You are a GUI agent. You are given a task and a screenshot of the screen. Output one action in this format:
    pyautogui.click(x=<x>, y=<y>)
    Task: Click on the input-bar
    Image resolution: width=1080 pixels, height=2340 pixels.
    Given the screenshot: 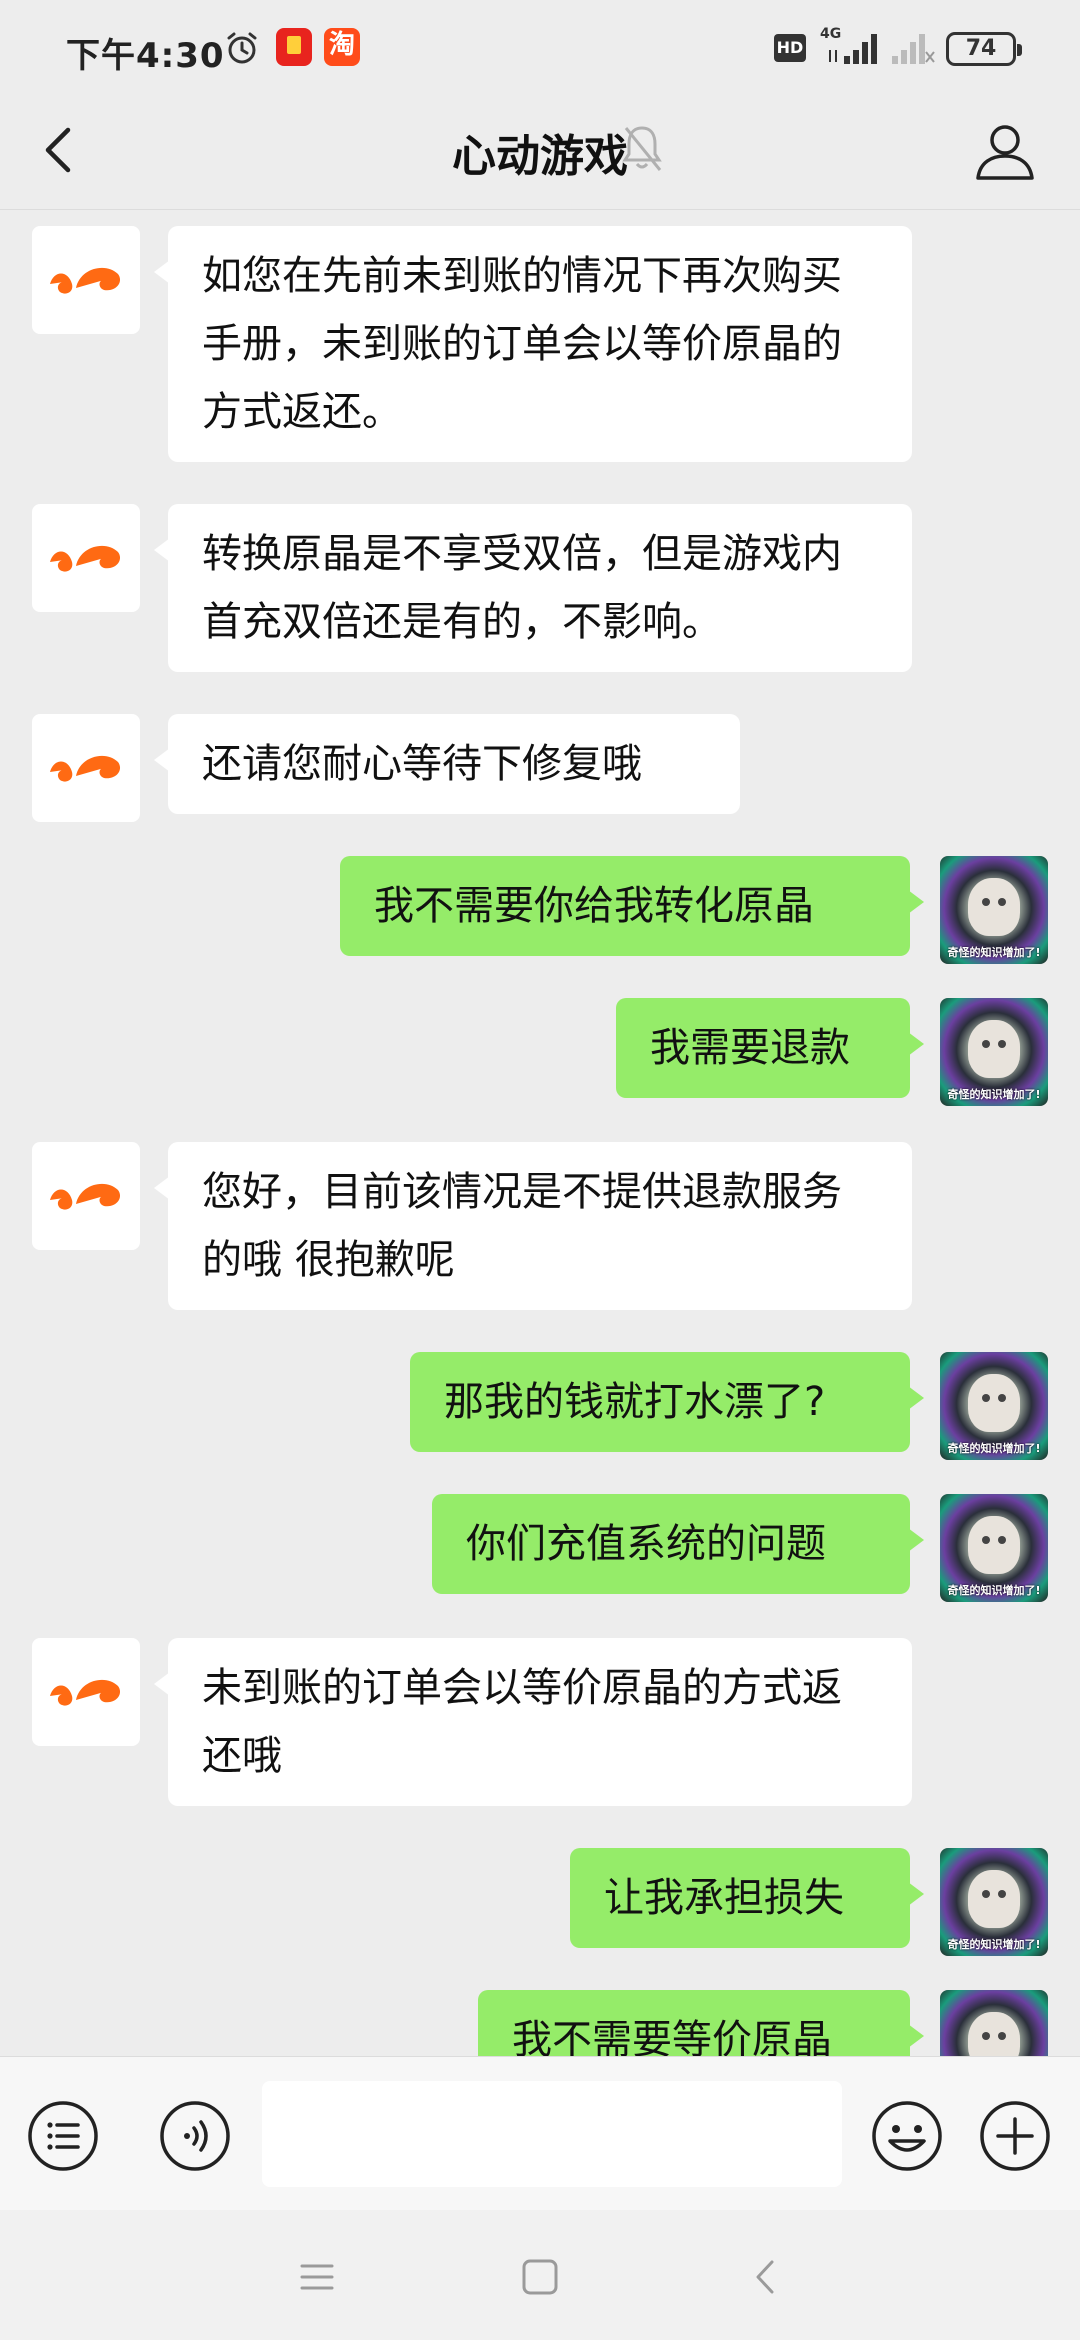 What is the action you would take?
    pyautogui.click(x=540, y=2133)
    